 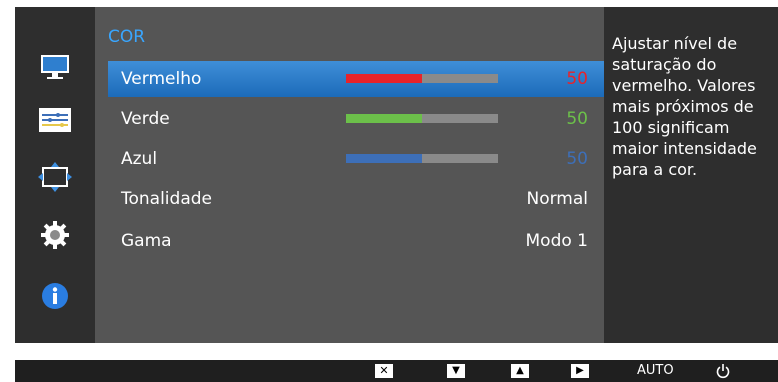 What do you see at coordinates (161, 79) in the screenshot?
I see `menu-item-label: Vermelho` at bounding box center [161, 79].